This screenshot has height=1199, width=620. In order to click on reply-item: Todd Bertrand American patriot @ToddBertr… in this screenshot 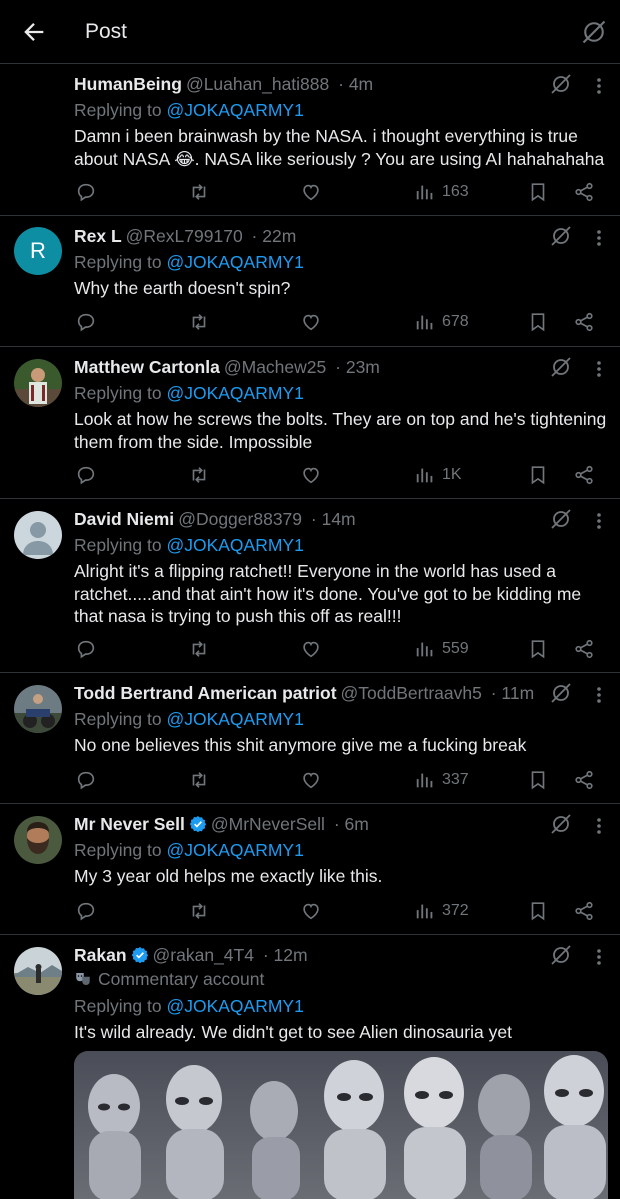, I will do `click(310, 738)`.